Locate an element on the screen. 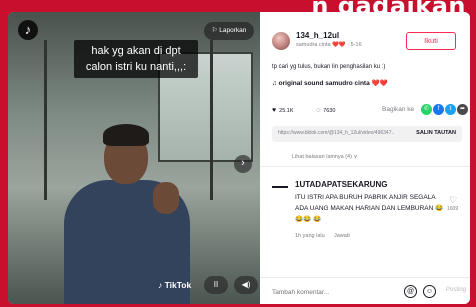 This screenshot has height=307, width=476. more-share-icon: ➦ is located at coordinates (462, 109).